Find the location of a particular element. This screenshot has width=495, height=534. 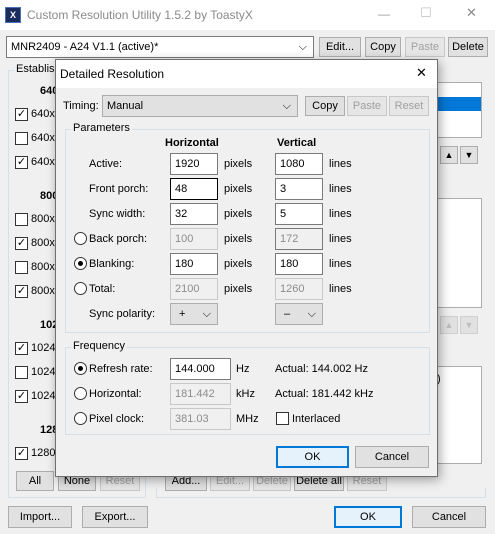

active-label: Active: is located at coordinates (106, 164).